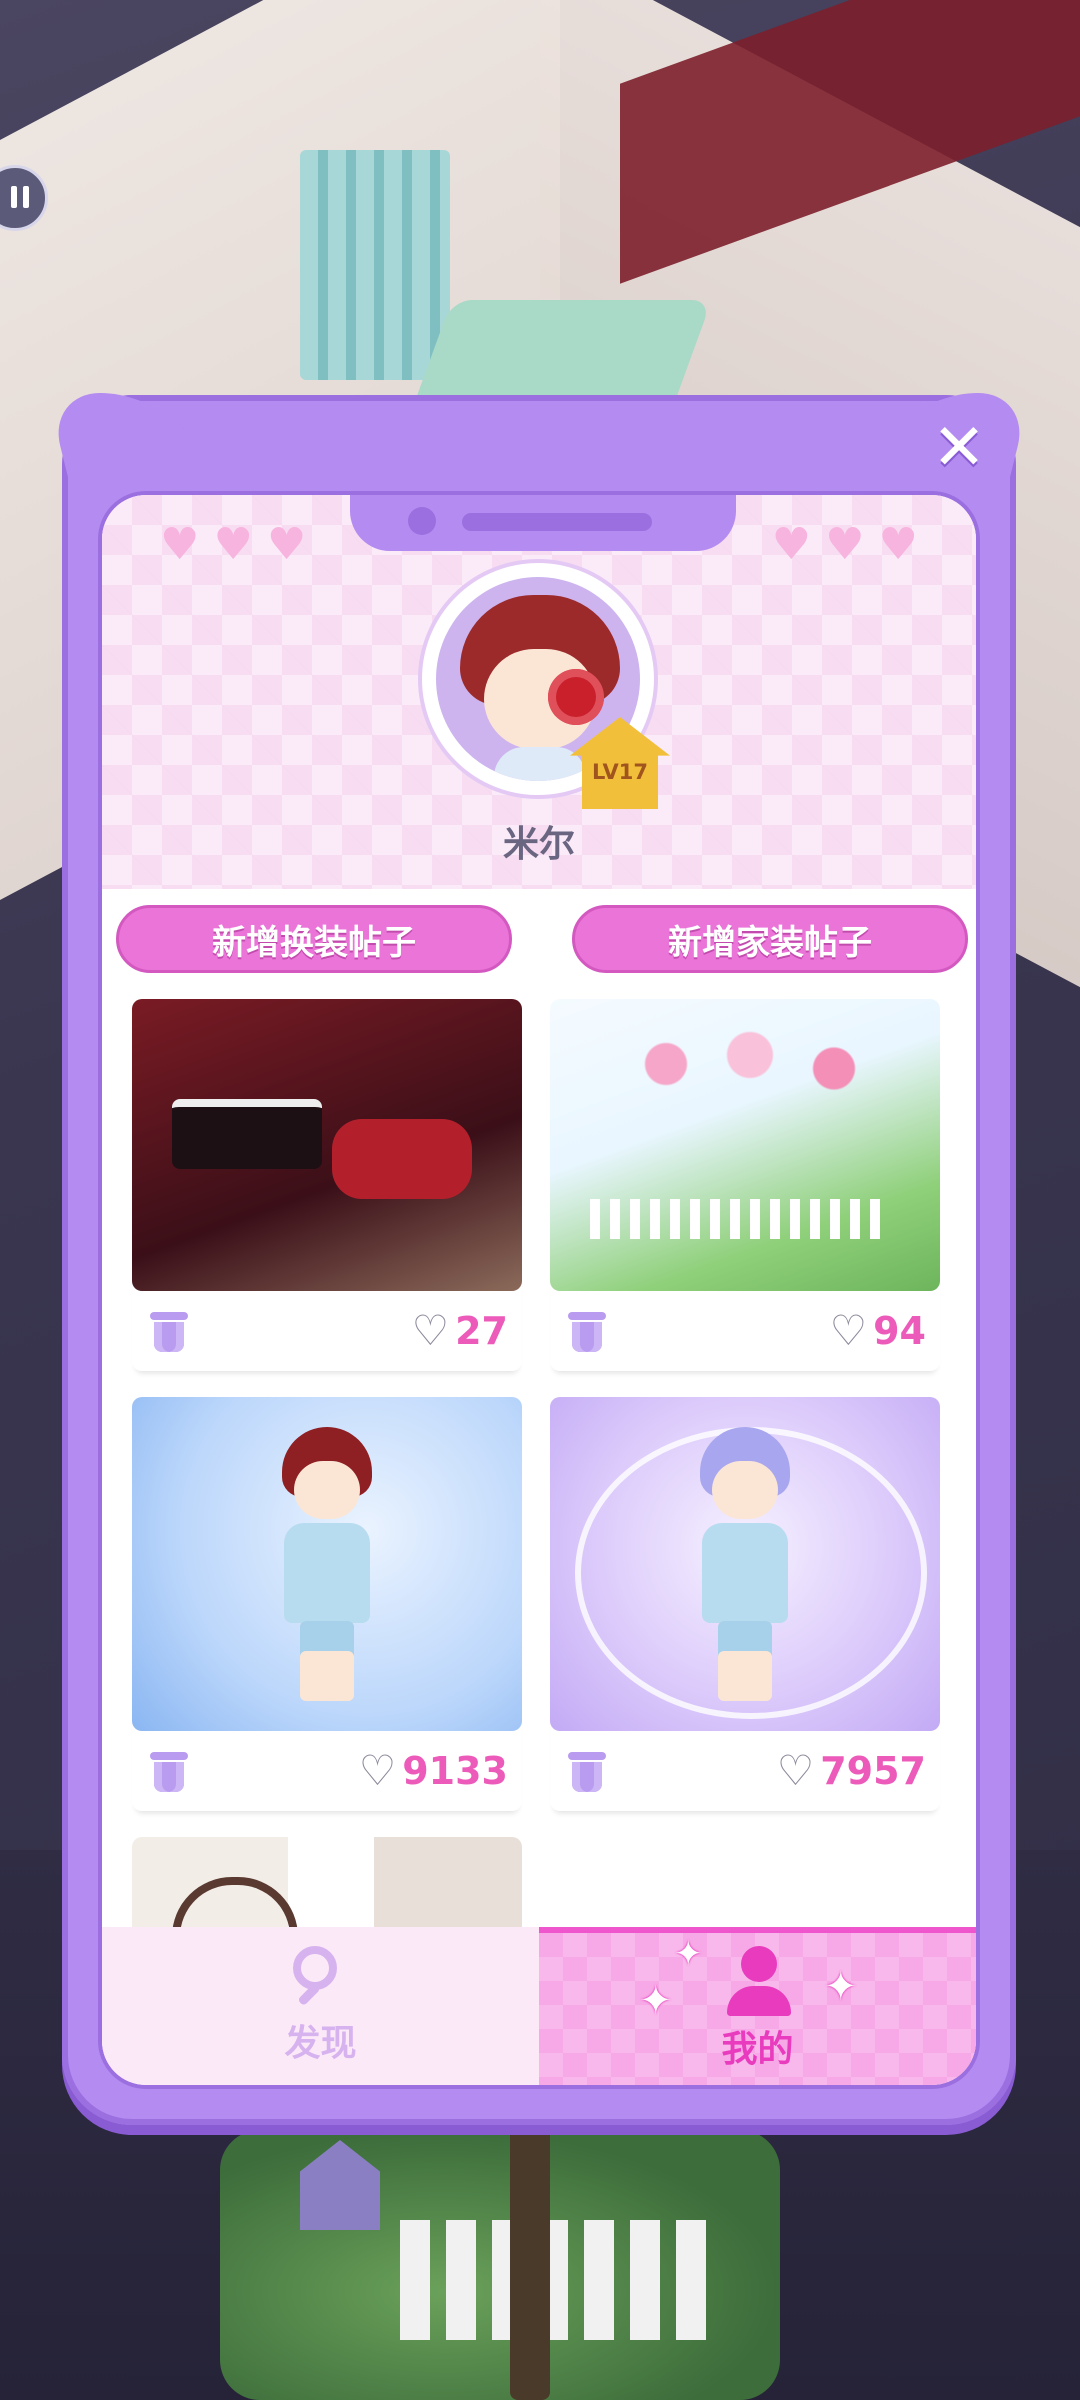  What do you see at coordinates (757, 2049) in the screenshot?
I see `tab-mine-label: 我的` at bounding box center [757, 2049].